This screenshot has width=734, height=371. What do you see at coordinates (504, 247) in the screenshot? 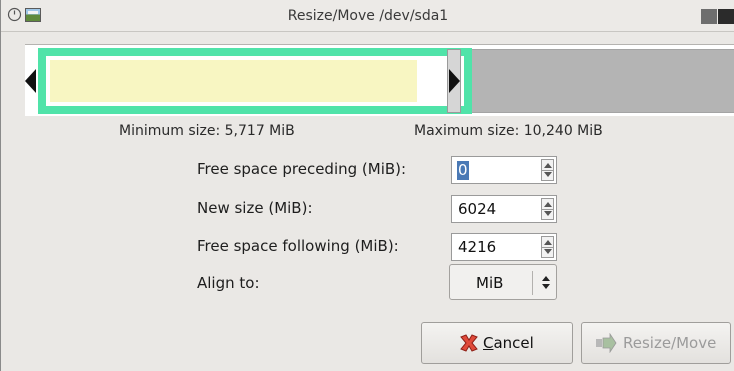
I see `free-following-spinbox: 4216` at bounding box center [504, 247].